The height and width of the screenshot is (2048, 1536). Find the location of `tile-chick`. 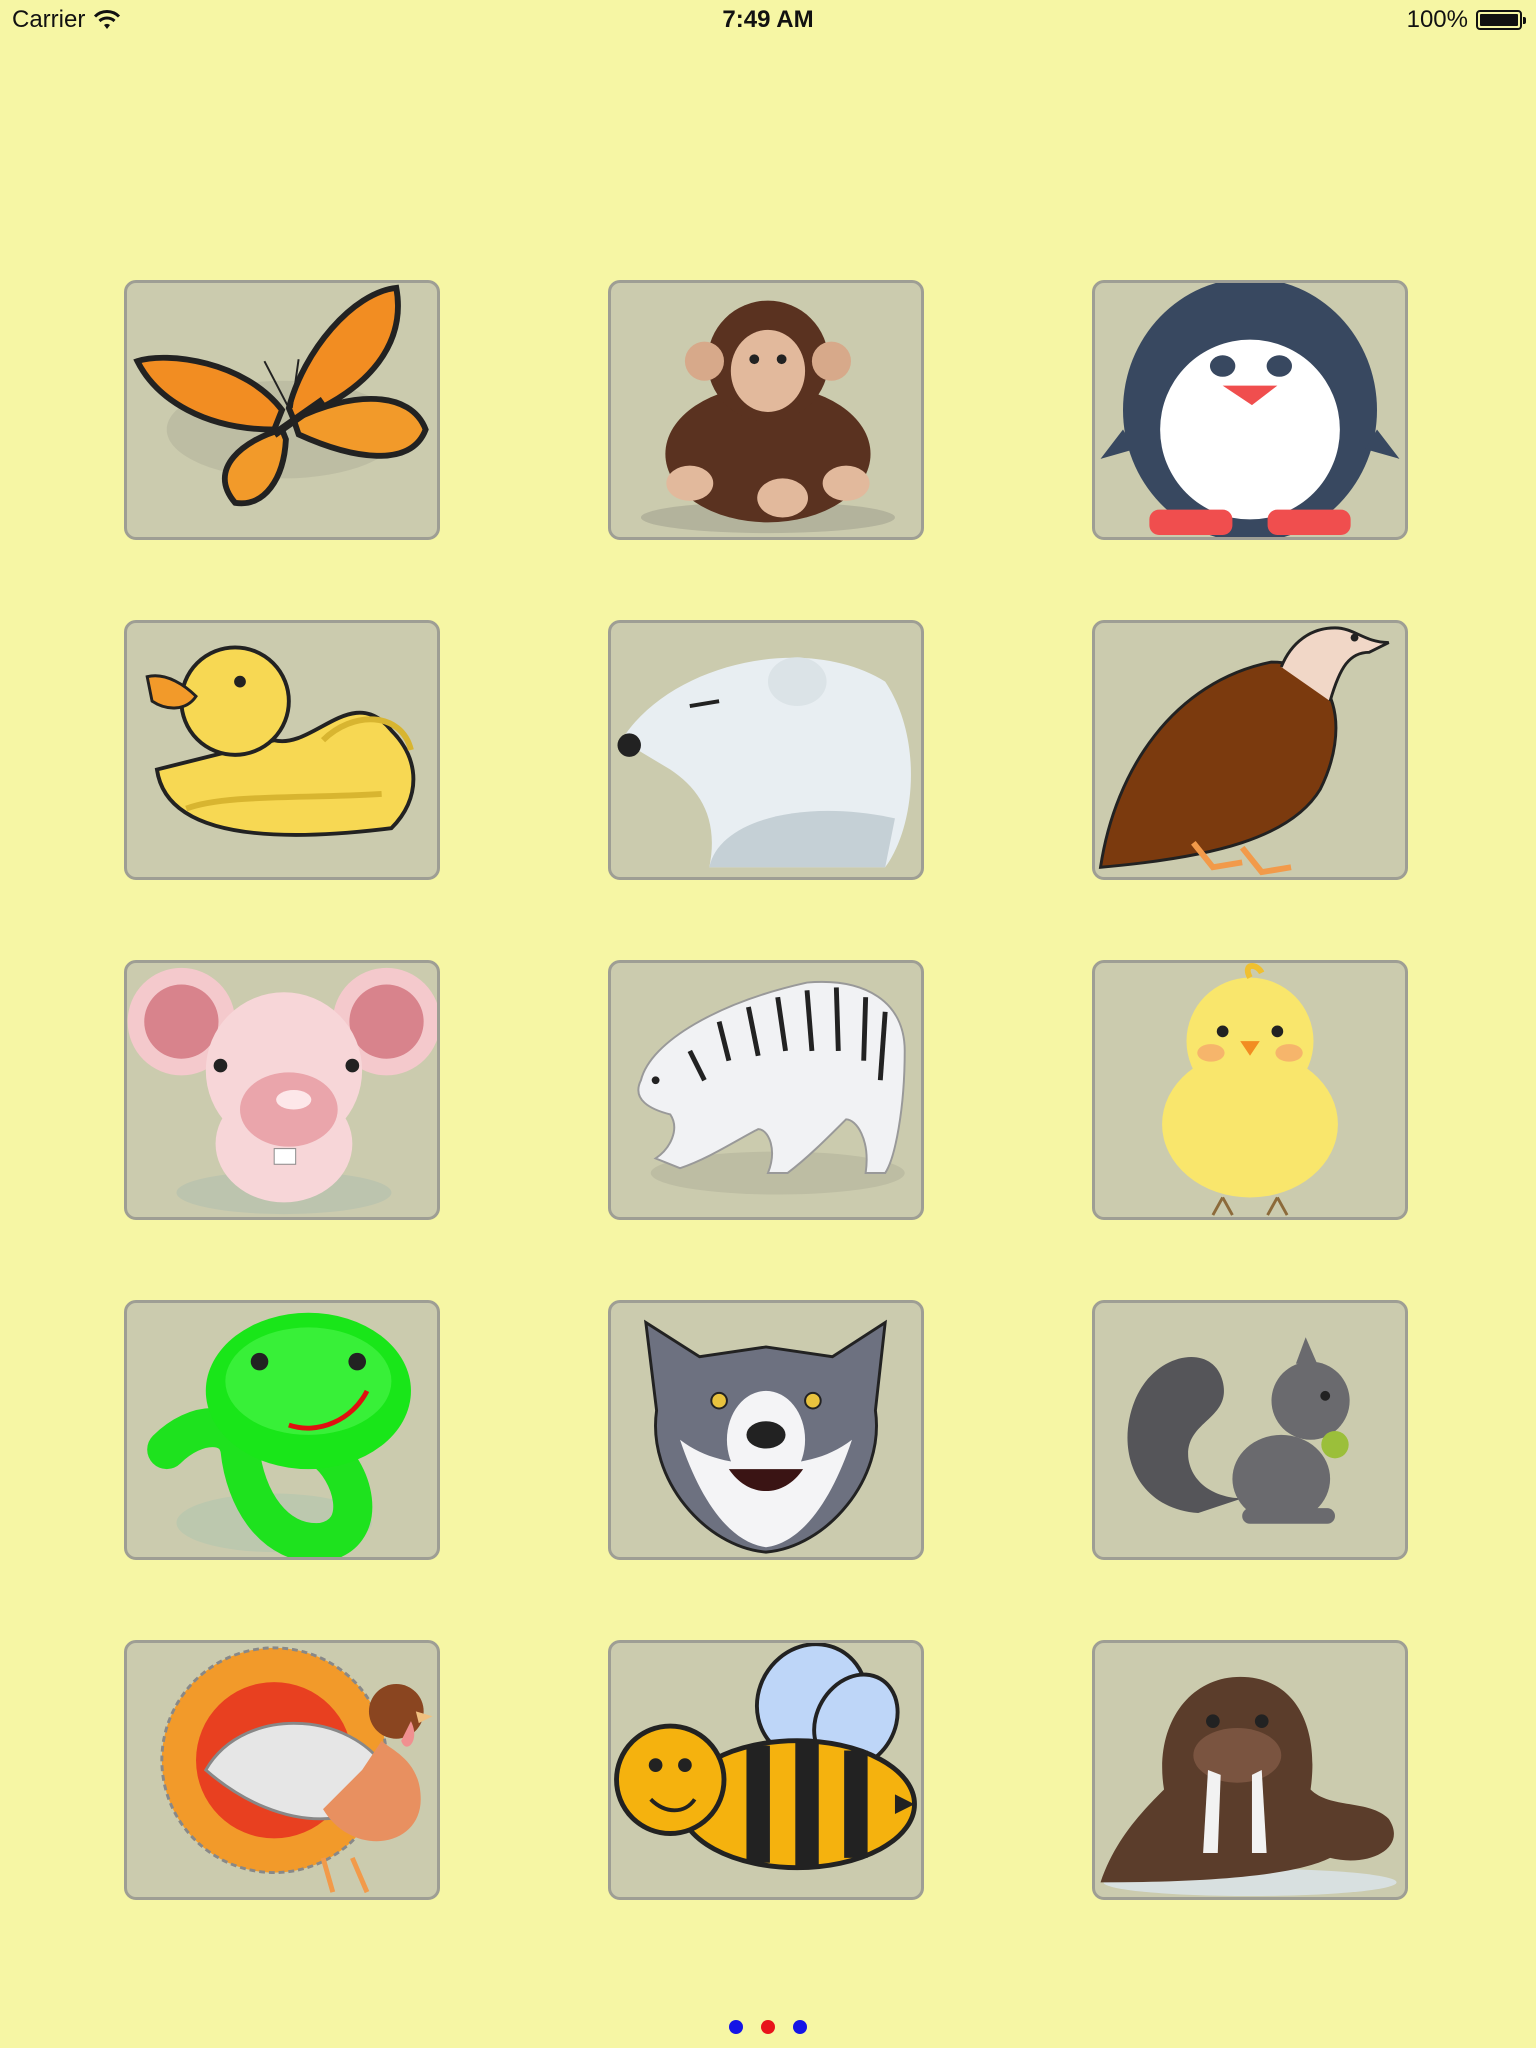

tile-chick is located at coordinates (1250, 1090).